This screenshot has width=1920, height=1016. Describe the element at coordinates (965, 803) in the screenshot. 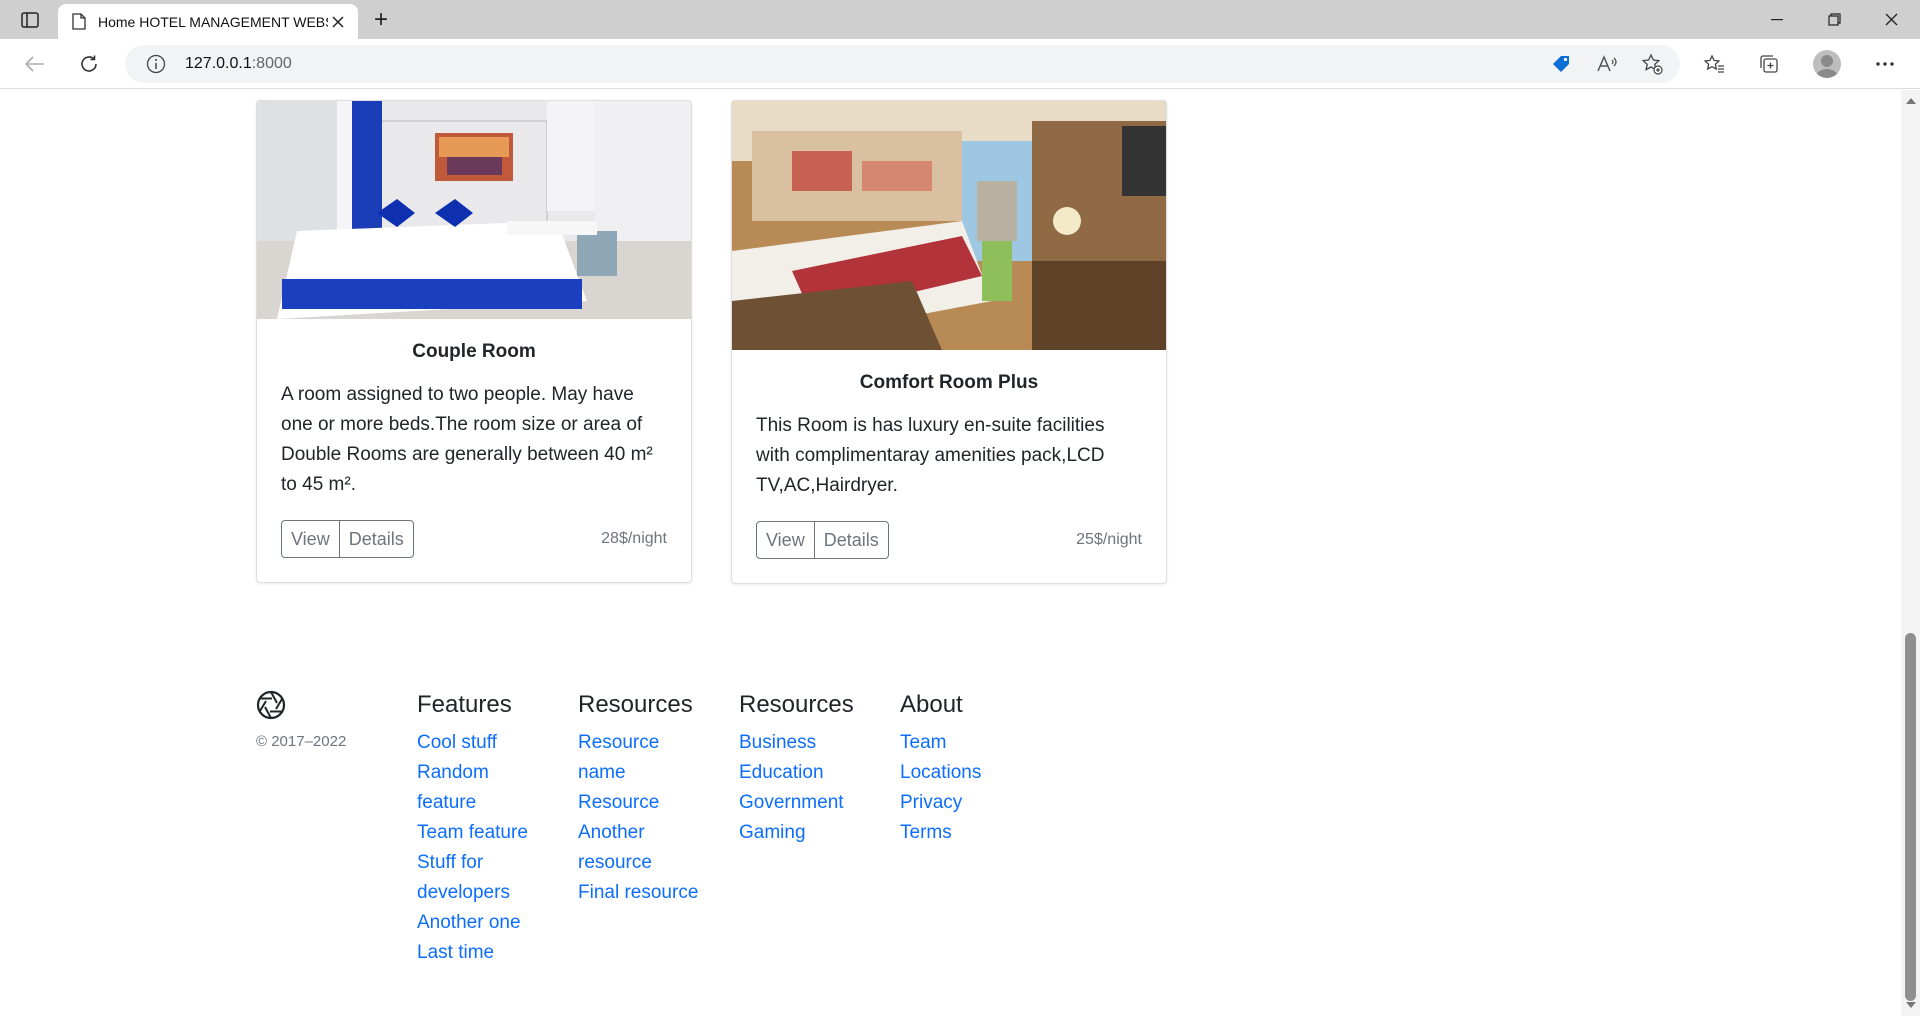

I see `footer-link: Privacy` at that location.